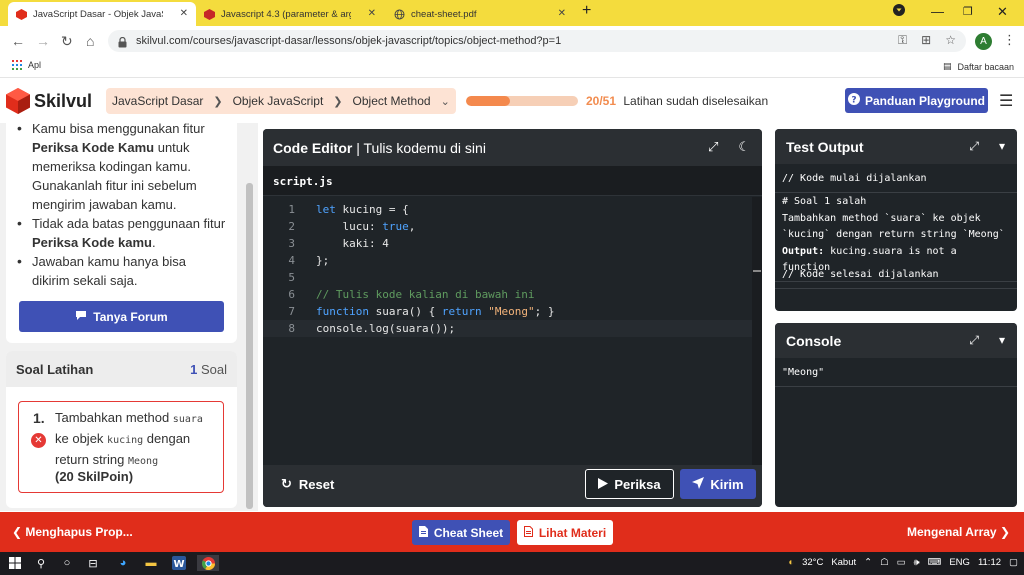  What do you see at coordinates (508, 260) in the screenshot?
I see `code-line: 4};` at bounding box center [508, 260].